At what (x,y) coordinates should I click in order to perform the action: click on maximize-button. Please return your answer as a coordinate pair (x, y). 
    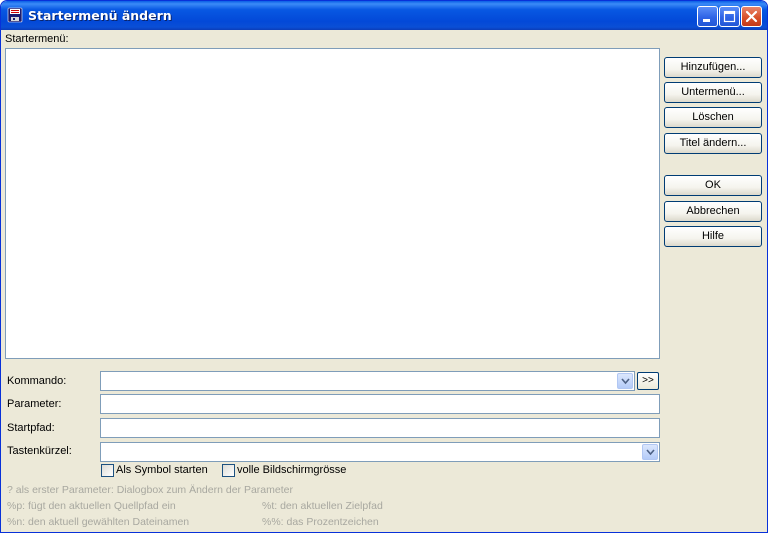
    Looking at the image, I should click on (729, 16).